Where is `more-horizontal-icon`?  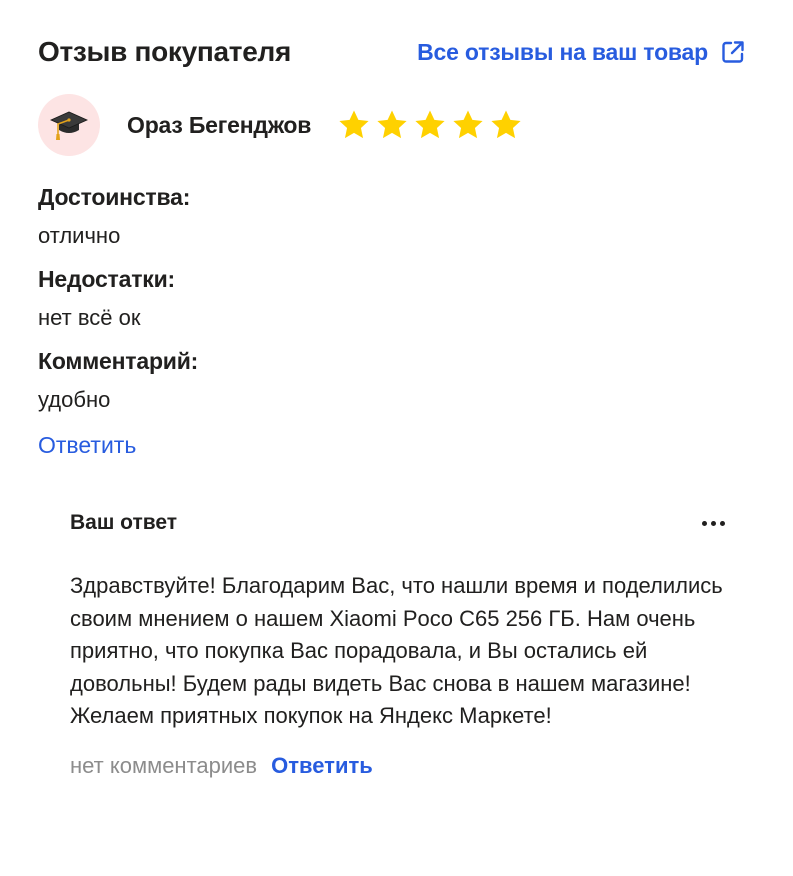
more-horizontal-icon is located at coordinates (704, 523).